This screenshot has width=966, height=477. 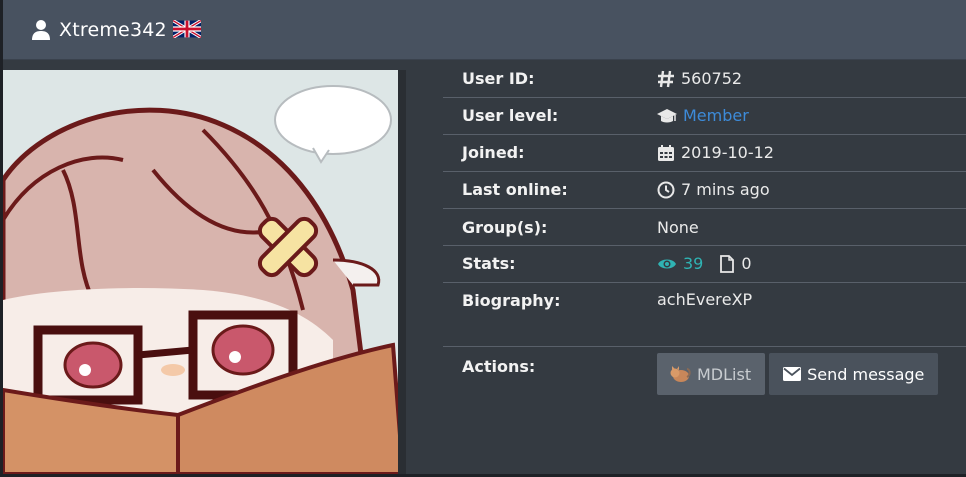 What do you see at coordinates (716, 115) in the screenshot?
I see `user-level-link: Member` at bounding box center [716, 115].